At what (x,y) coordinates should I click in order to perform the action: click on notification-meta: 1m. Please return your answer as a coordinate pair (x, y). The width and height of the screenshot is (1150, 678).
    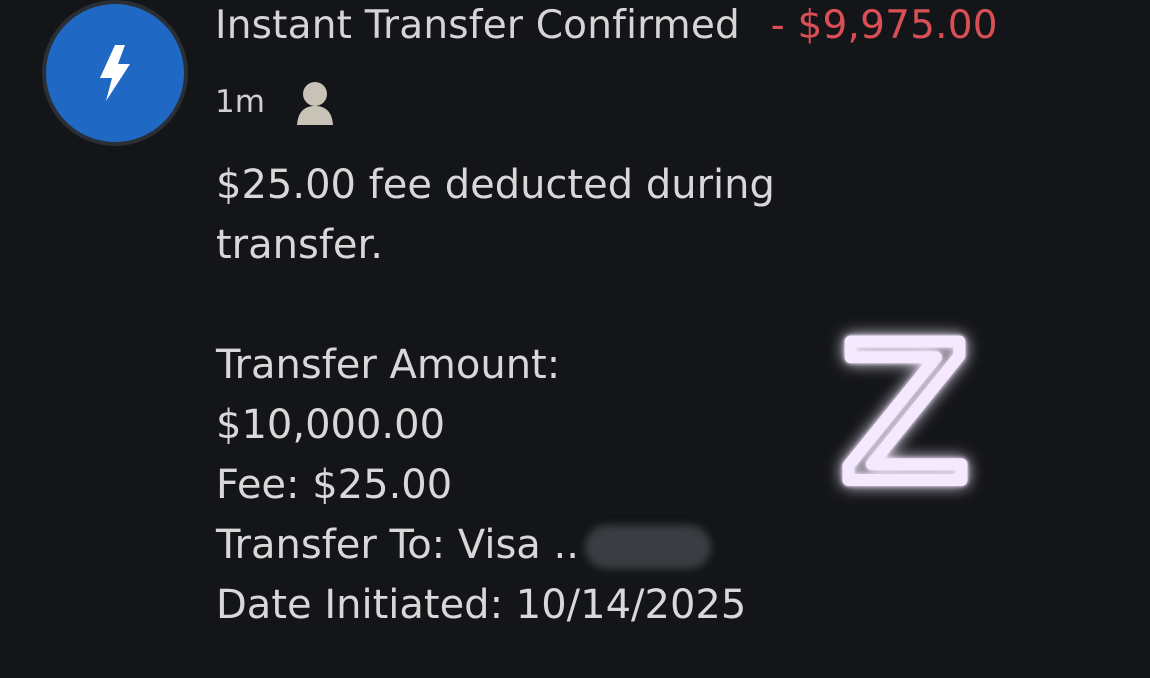
    Looking at the image, I should click on (275, 102).